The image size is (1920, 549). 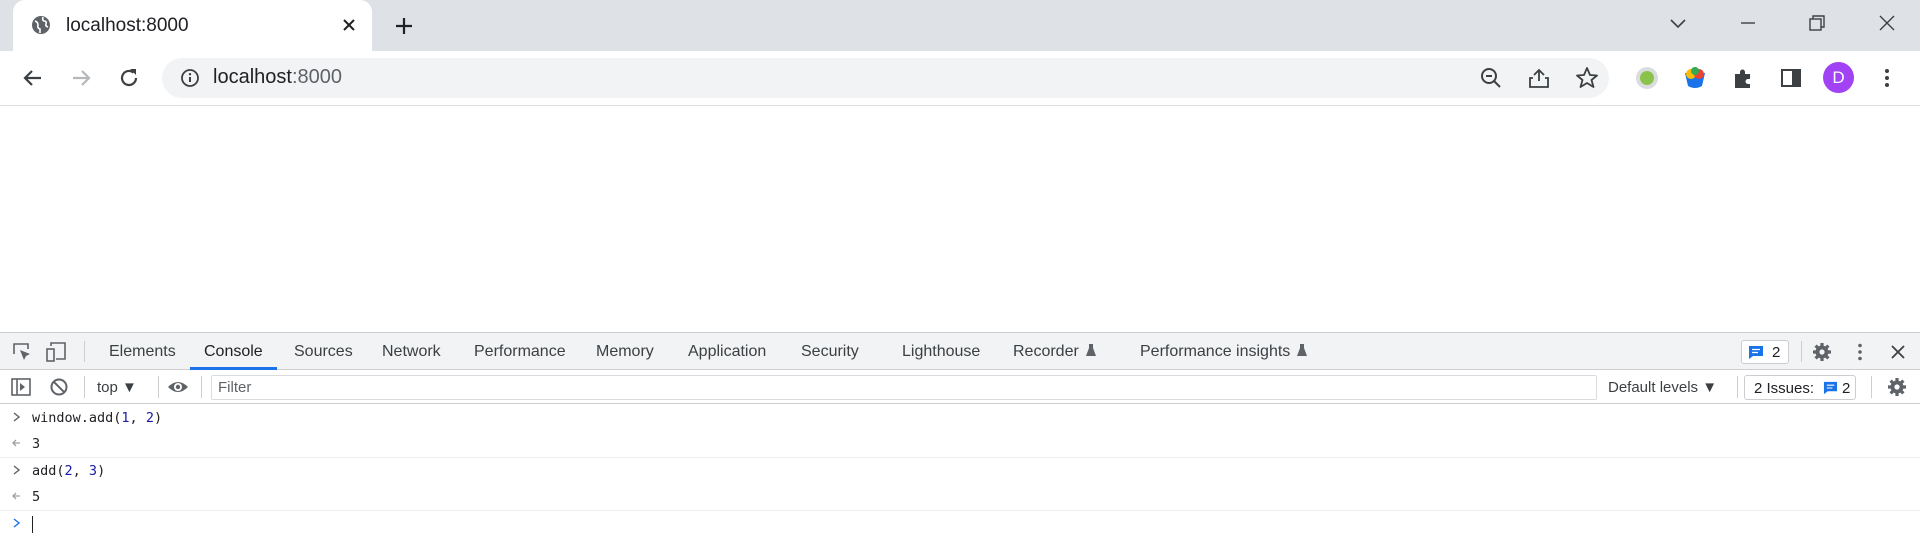 What do you see at coordinates (960, 418) in the screenshot?
I see `console-input-line: window.add(1, 2)` at bounding box center [960, 418].